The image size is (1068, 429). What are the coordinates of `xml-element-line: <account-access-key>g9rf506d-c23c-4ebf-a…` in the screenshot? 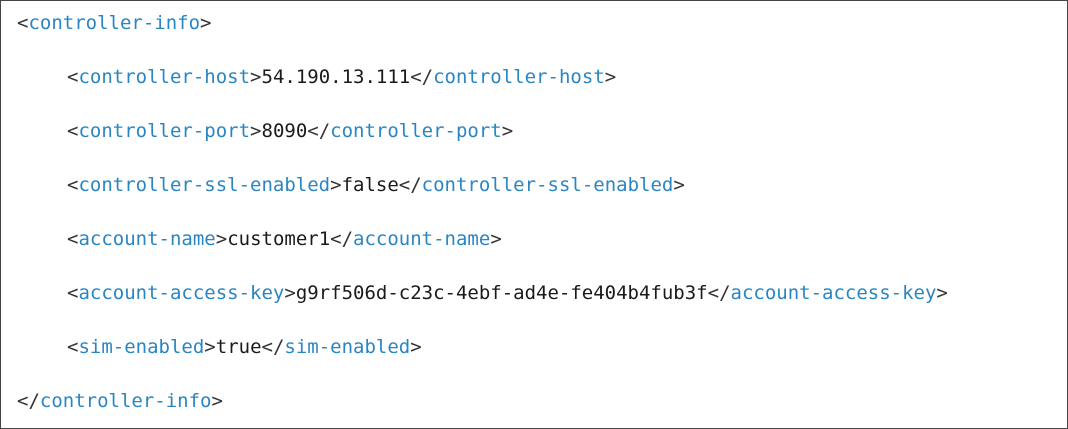 It's located at (507, 293).